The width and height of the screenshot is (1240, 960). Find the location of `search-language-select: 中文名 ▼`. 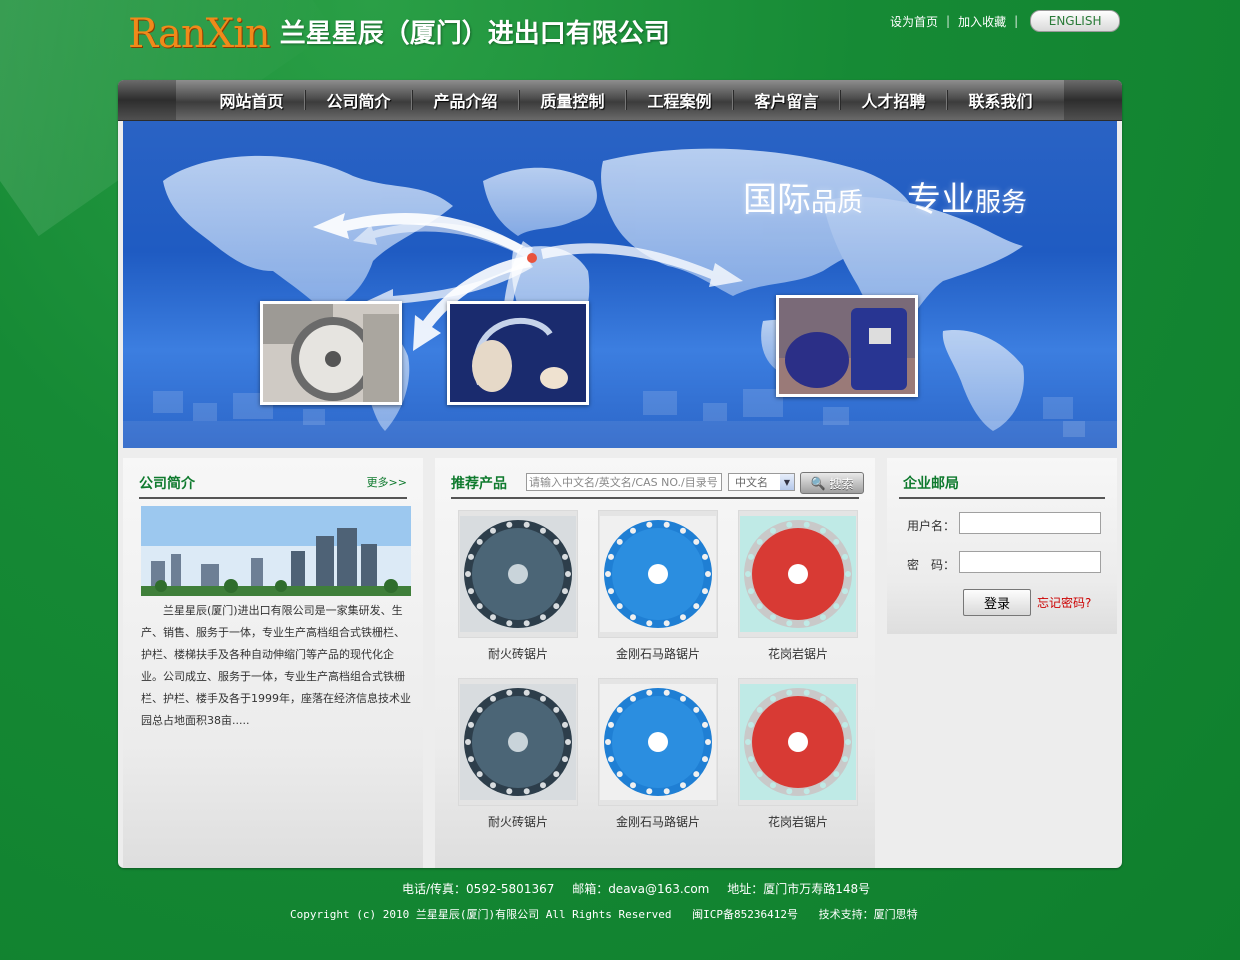

search-language-select: 中文名 ▼ is located at coordinates (761, 482).